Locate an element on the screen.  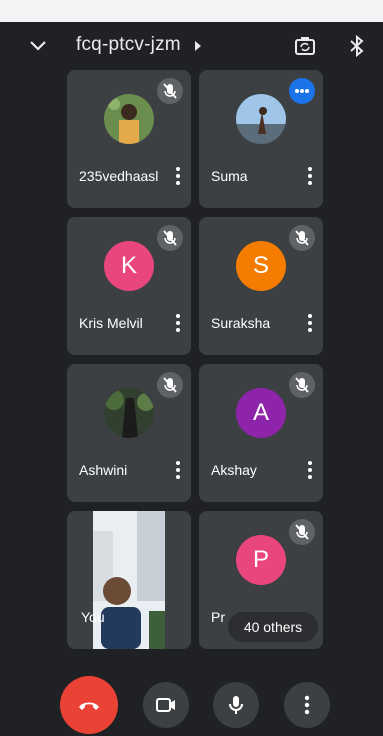
status-bar is located at coordinates (191, 11).